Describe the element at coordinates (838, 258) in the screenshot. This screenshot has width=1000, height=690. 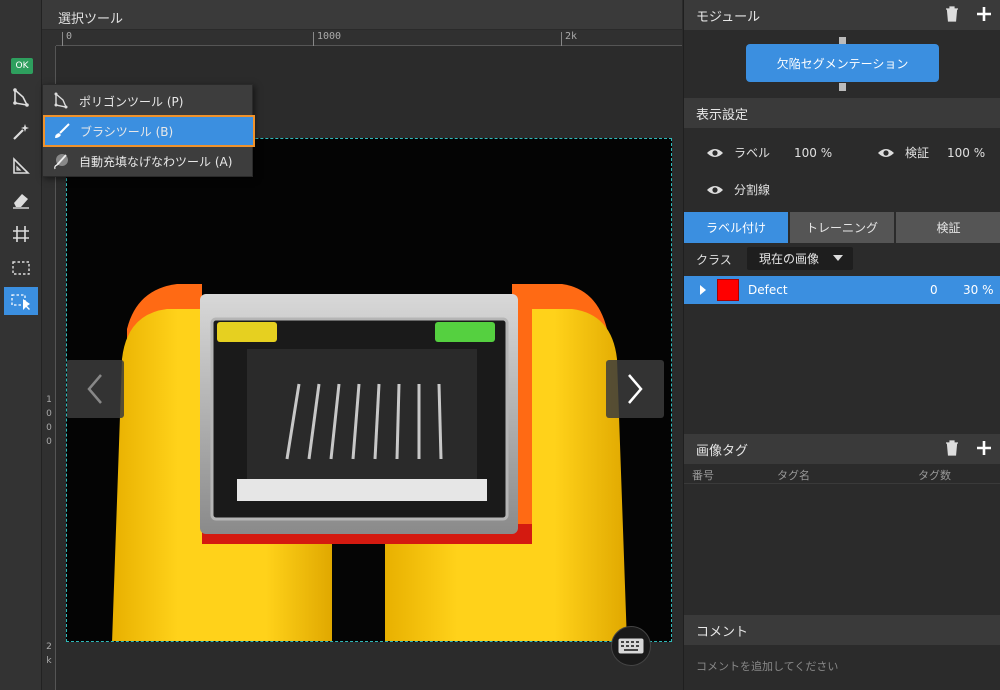
I see `caret-down-icon` at that location.